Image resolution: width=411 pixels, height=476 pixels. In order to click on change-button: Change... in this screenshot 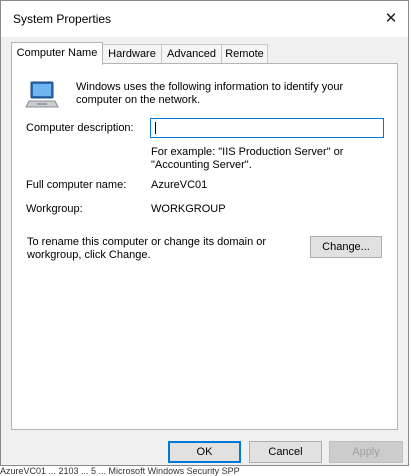, I will do `click(346, 247)`.